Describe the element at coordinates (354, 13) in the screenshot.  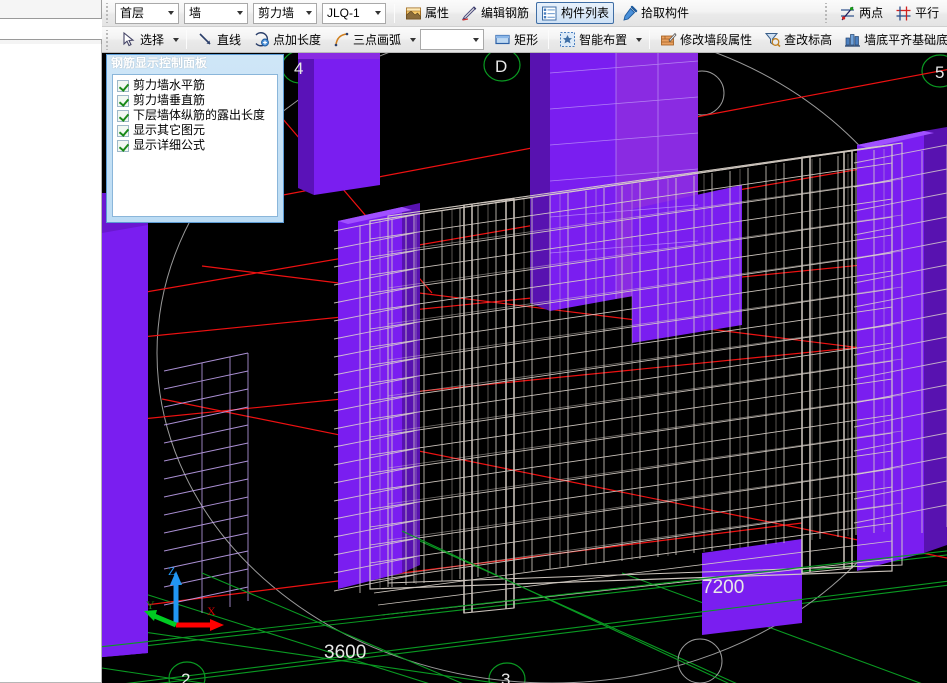
I see `component-name-select: JLQ-1` at that location.